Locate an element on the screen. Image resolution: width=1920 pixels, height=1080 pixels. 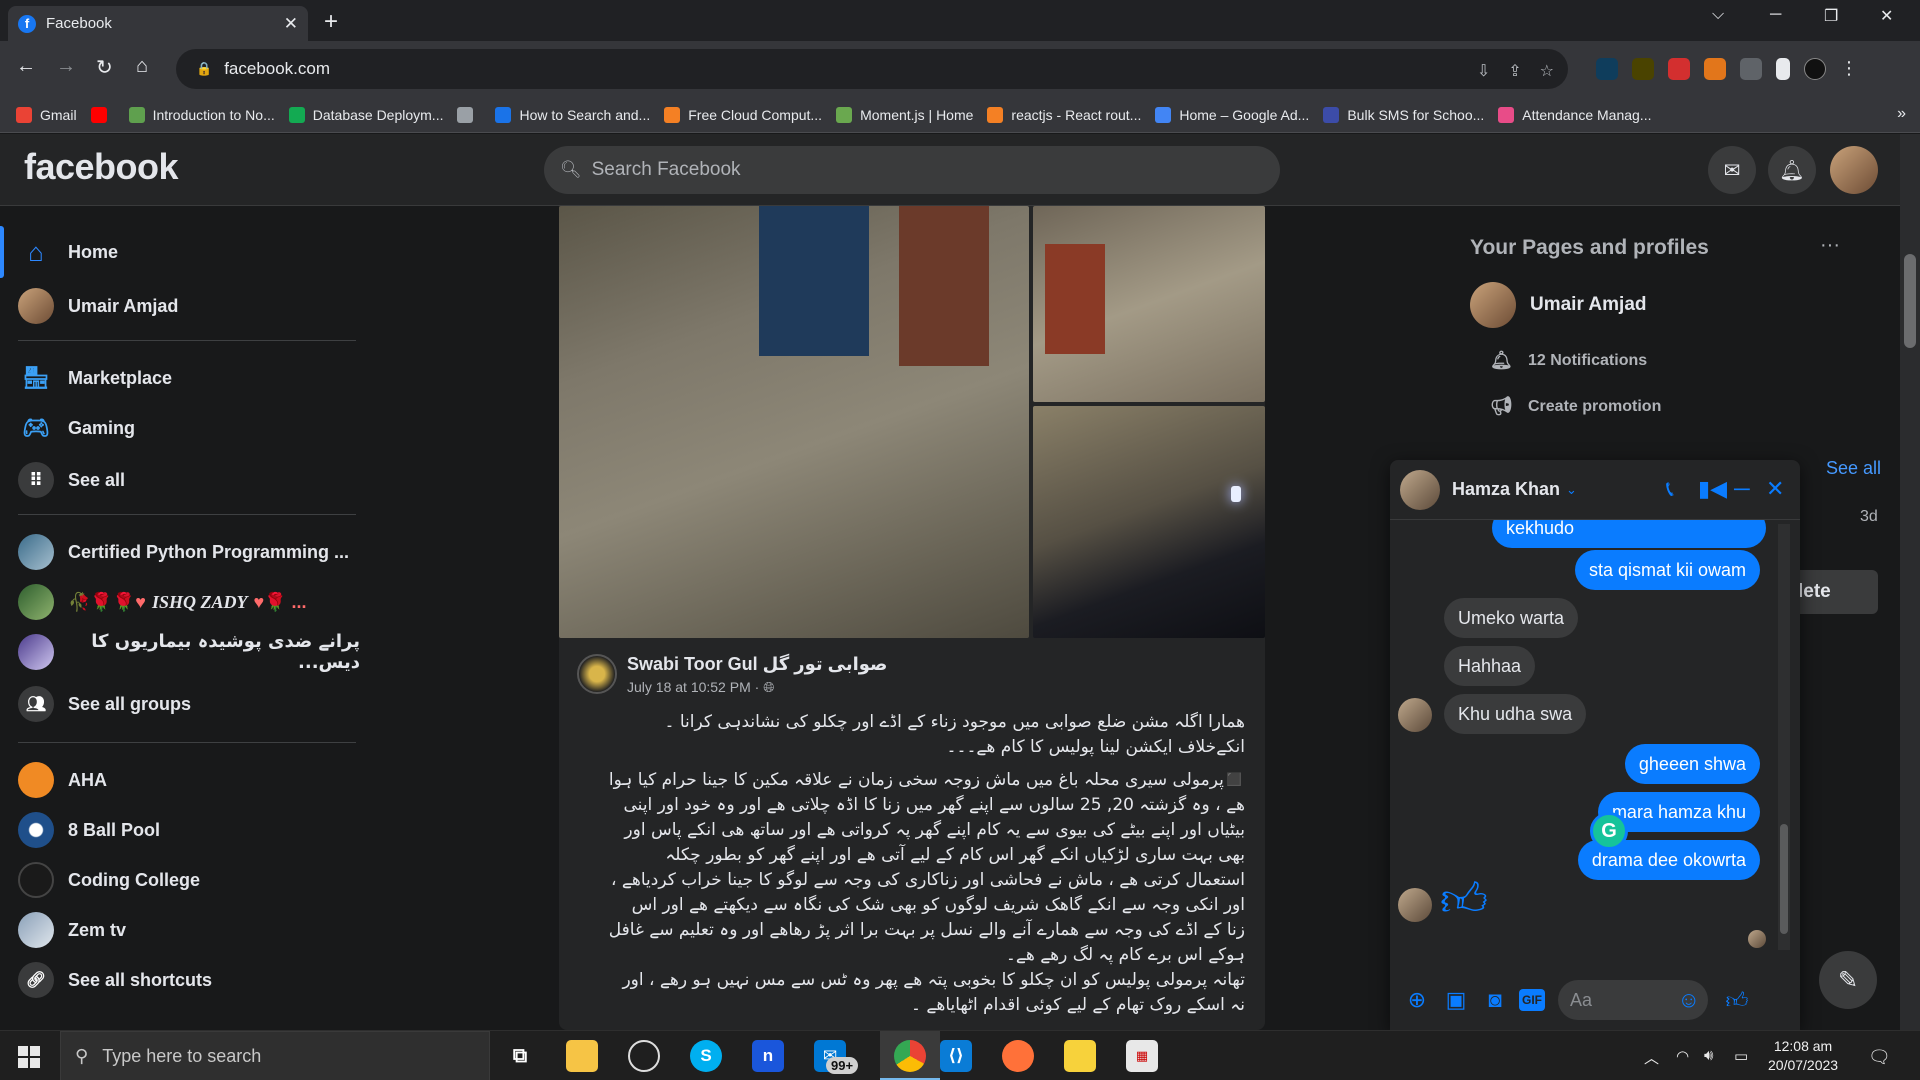
chat-scroll-thumb is located at coordinates (1784, 879).